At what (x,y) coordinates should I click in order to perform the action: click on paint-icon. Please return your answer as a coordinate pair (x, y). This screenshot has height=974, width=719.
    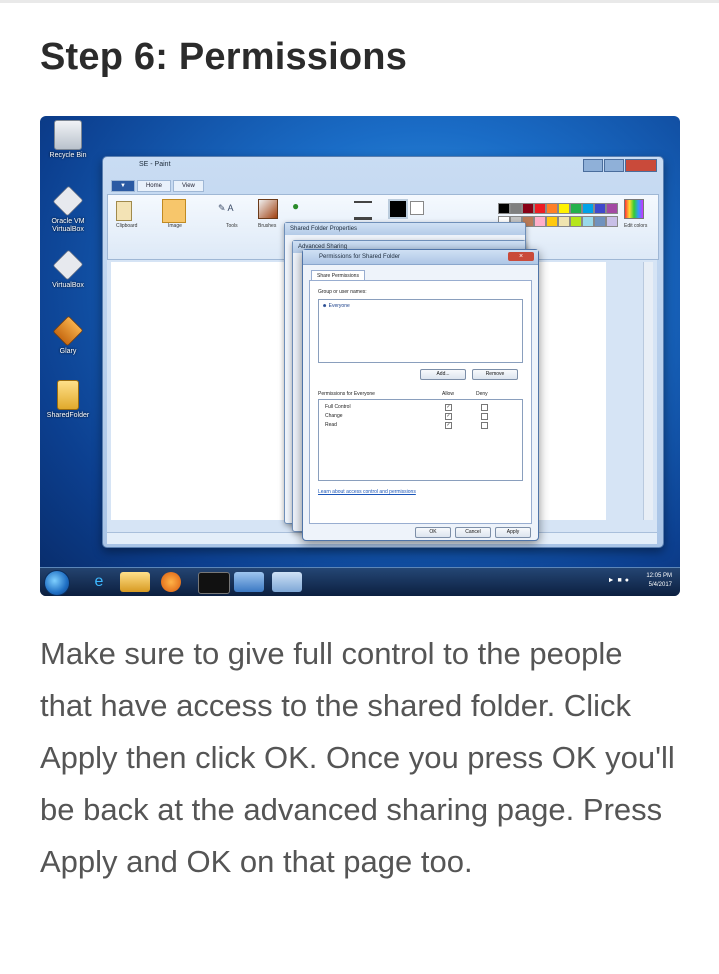
    Looking at the image, I should click on (287, 582).